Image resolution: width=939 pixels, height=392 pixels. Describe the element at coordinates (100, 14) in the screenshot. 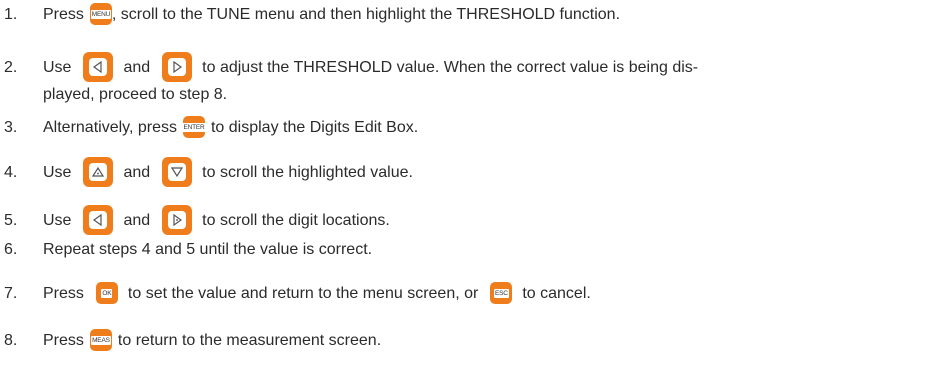

I see `menu-key-icon: MENU` at that location.